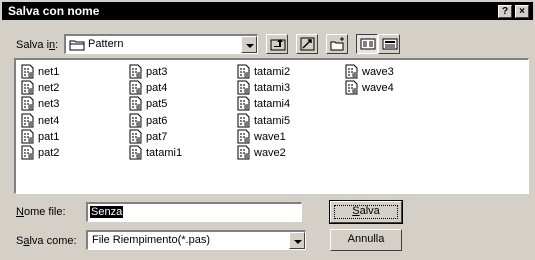 The image size is (535, 260). What do you see at coordinates (49, 104) in the screenshot?
I see `file-name: net3` at bounding box center [49, 104].